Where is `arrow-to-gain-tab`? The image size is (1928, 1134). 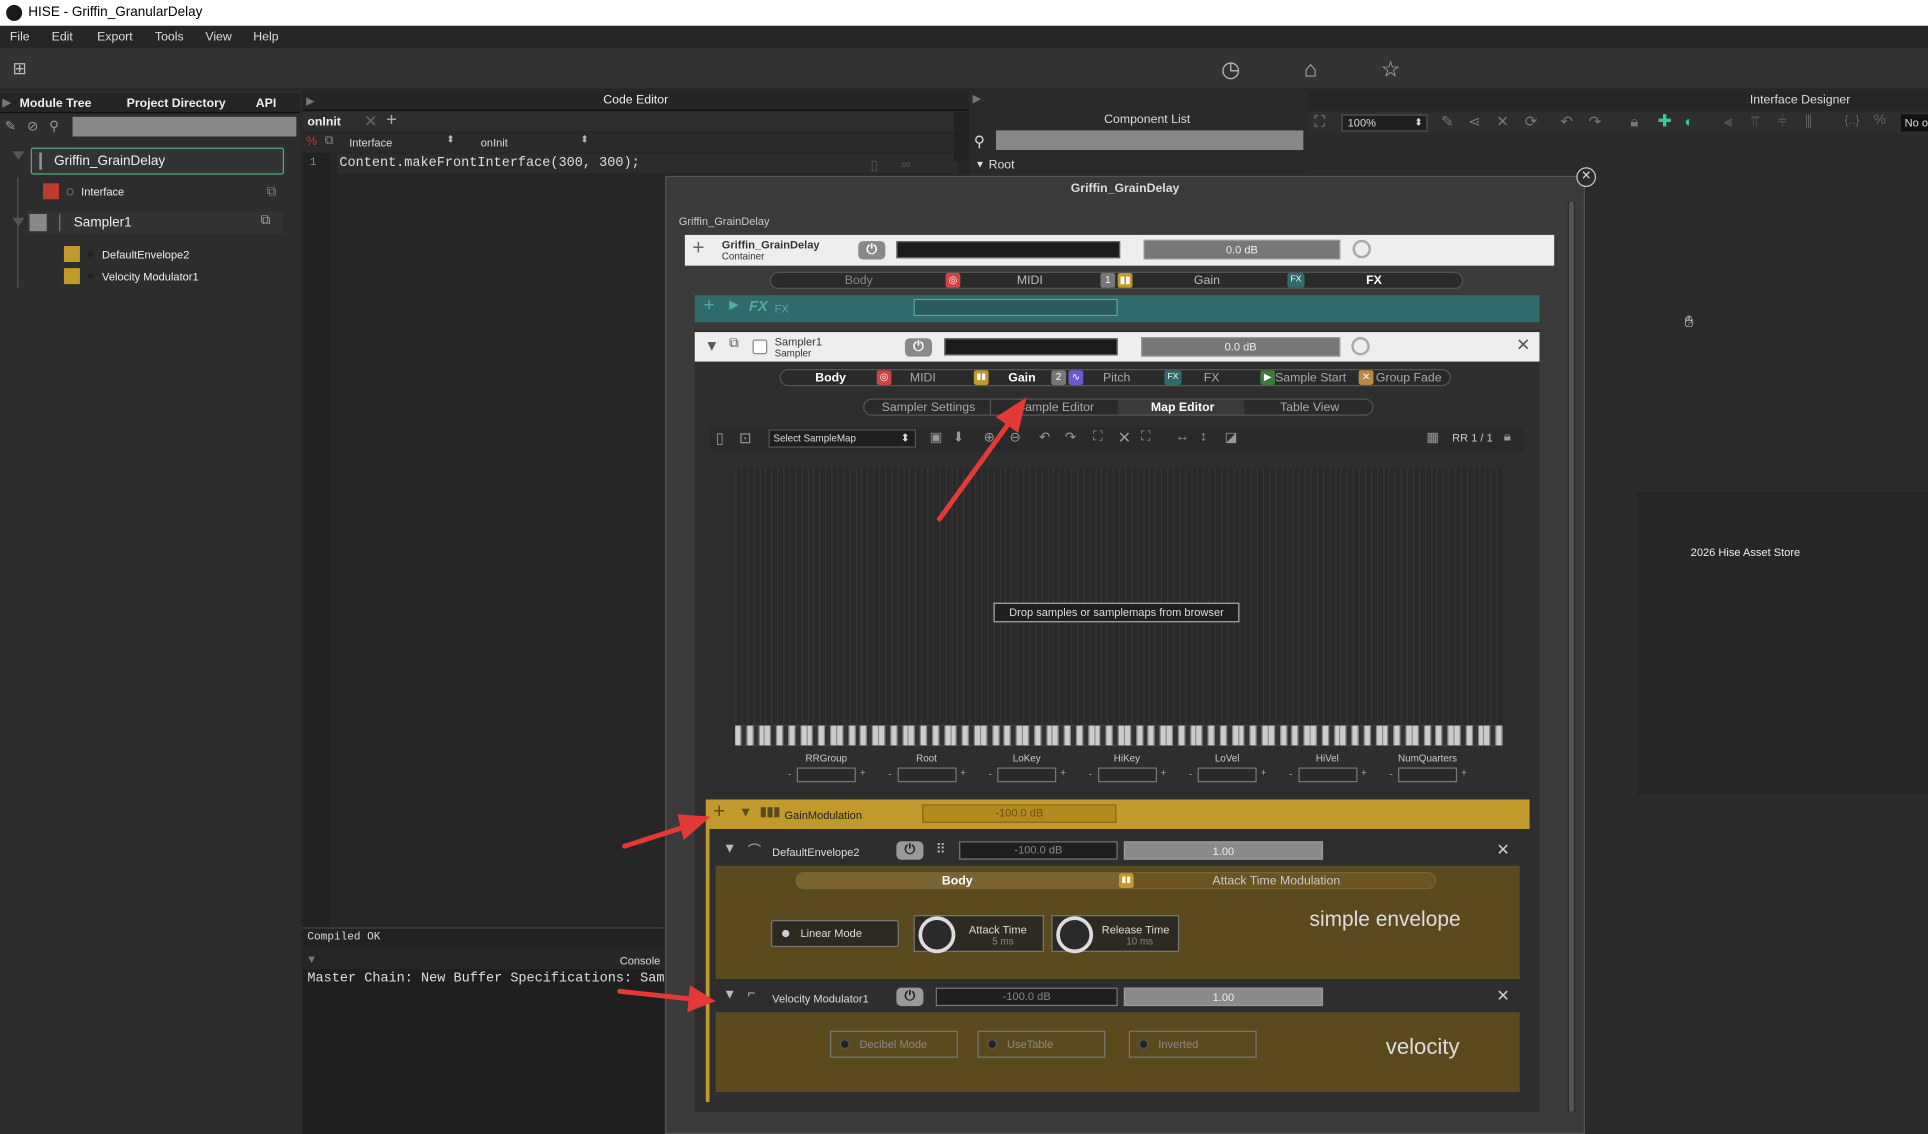
arrow-to-gain-tab is located at coordinates (981, 459).